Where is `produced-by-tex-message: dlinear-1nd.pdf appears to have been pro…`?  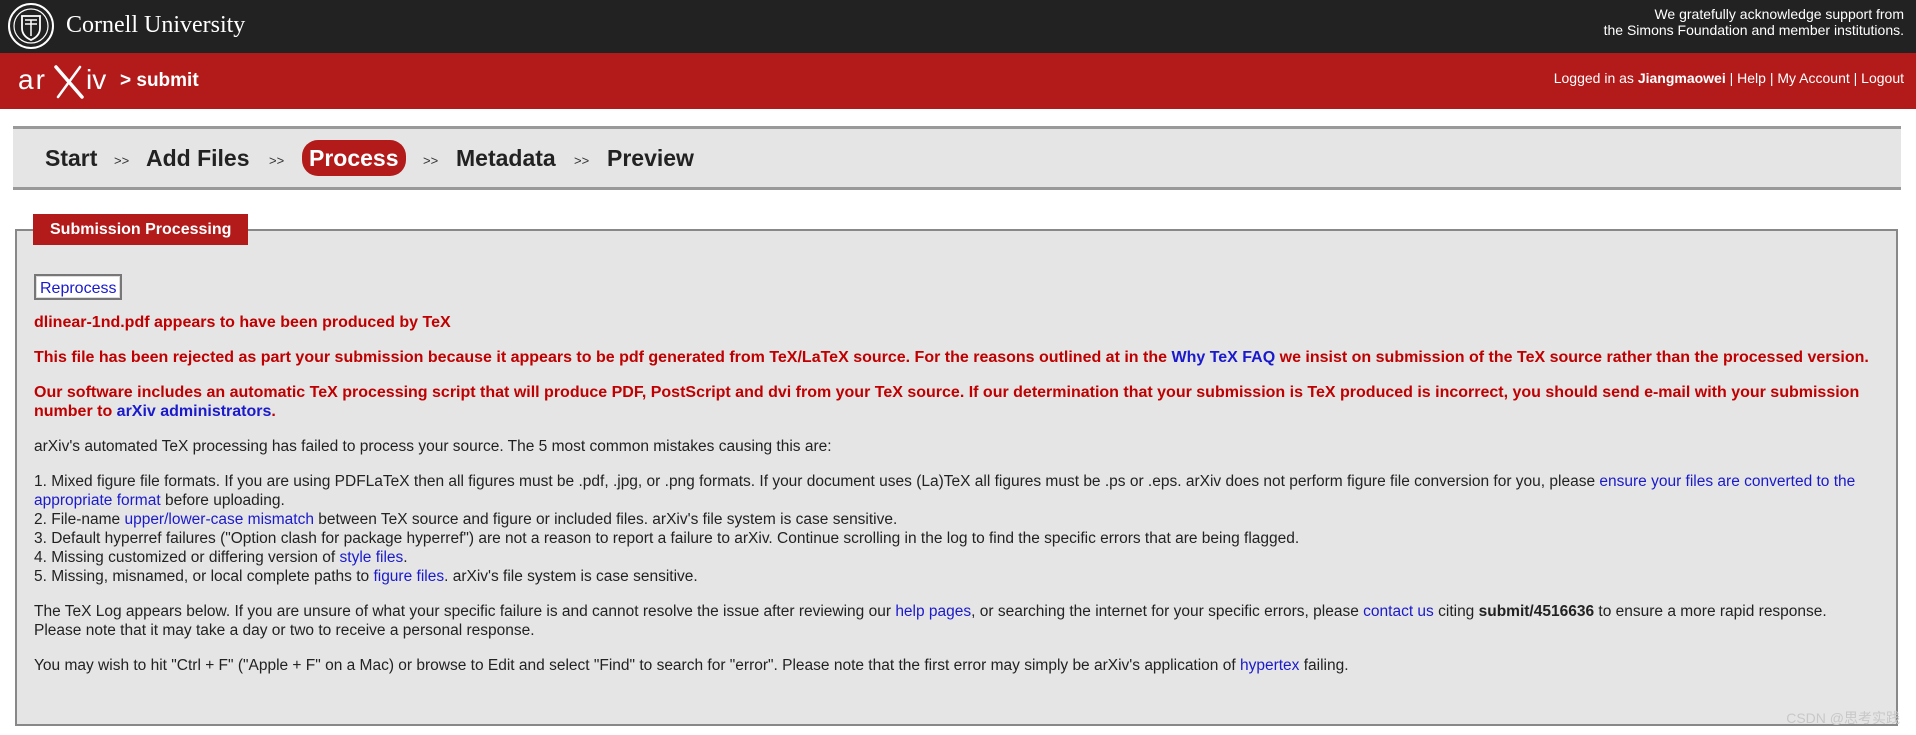
produced-by-tex-message: dlinear-1nd.pdf appears to have been pro… is located at coordinates (242, 322).